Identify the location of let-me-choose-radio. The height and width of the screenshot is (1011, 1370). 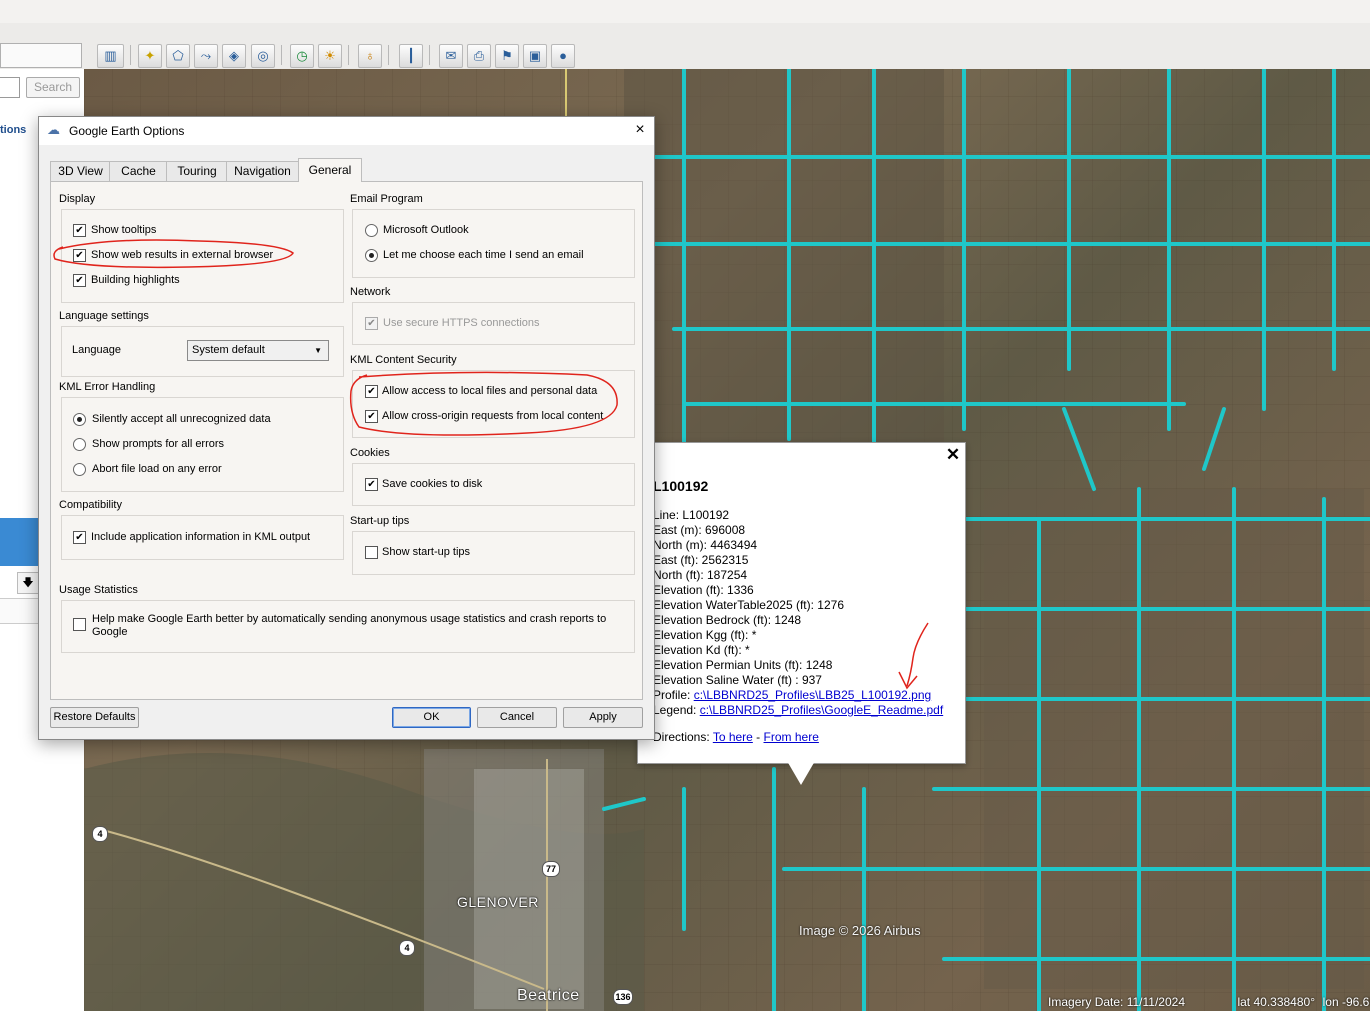
(371, 255).